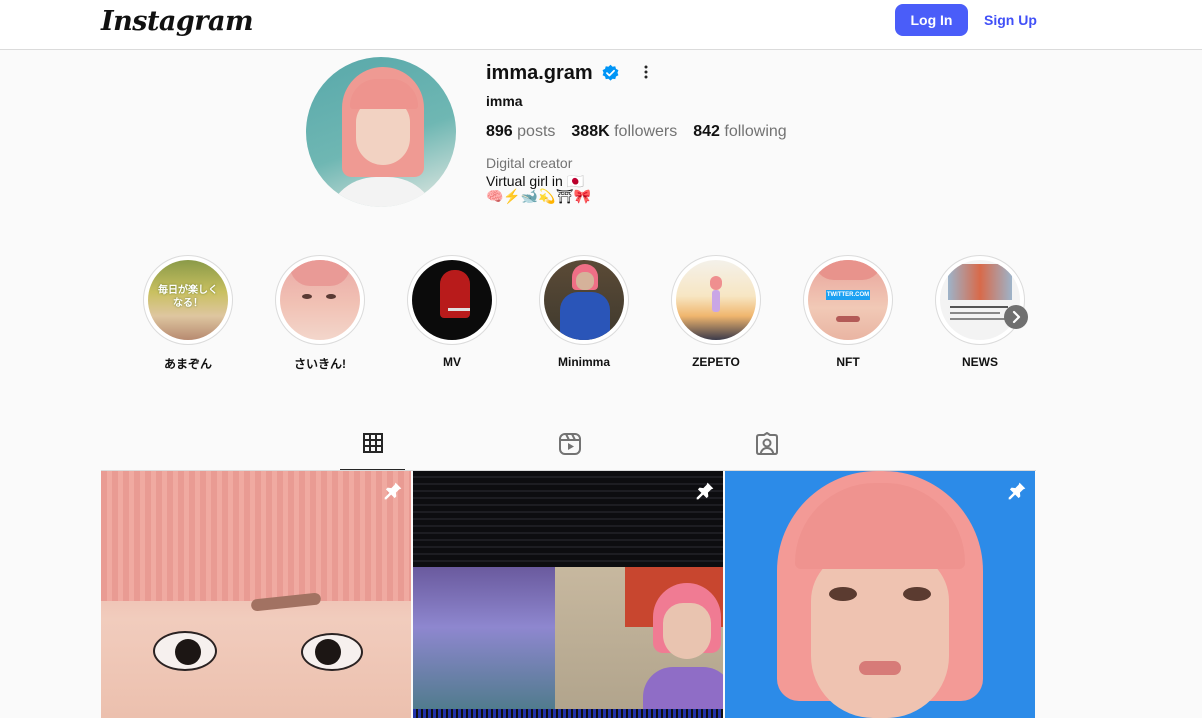  I want to click on tab-posts, so click(372, 451).